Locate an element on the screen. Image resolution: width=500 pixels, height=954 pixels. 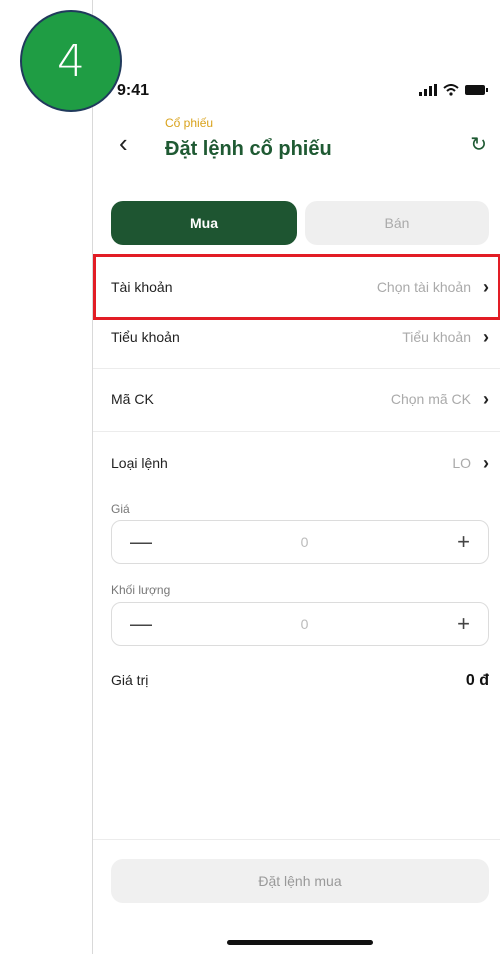
chevron-left-icon: ‹ is located at coordinates (123, 143).